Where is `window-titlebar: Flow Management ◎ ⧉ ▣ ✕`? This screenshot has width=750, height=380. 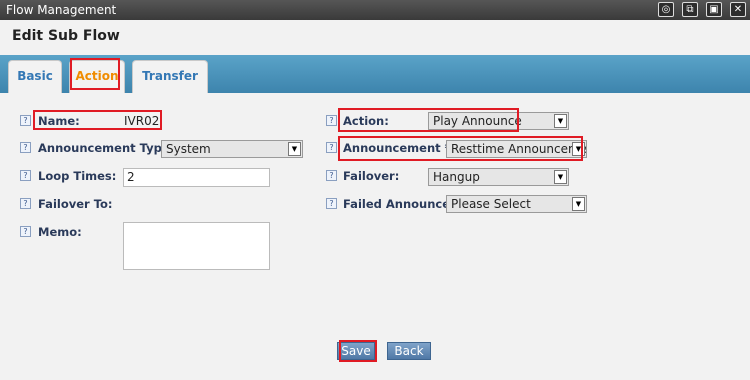 window-titlebar: Flow Management ◎ ⧉ ▣ ✕ is located at coordinates (375, 10).